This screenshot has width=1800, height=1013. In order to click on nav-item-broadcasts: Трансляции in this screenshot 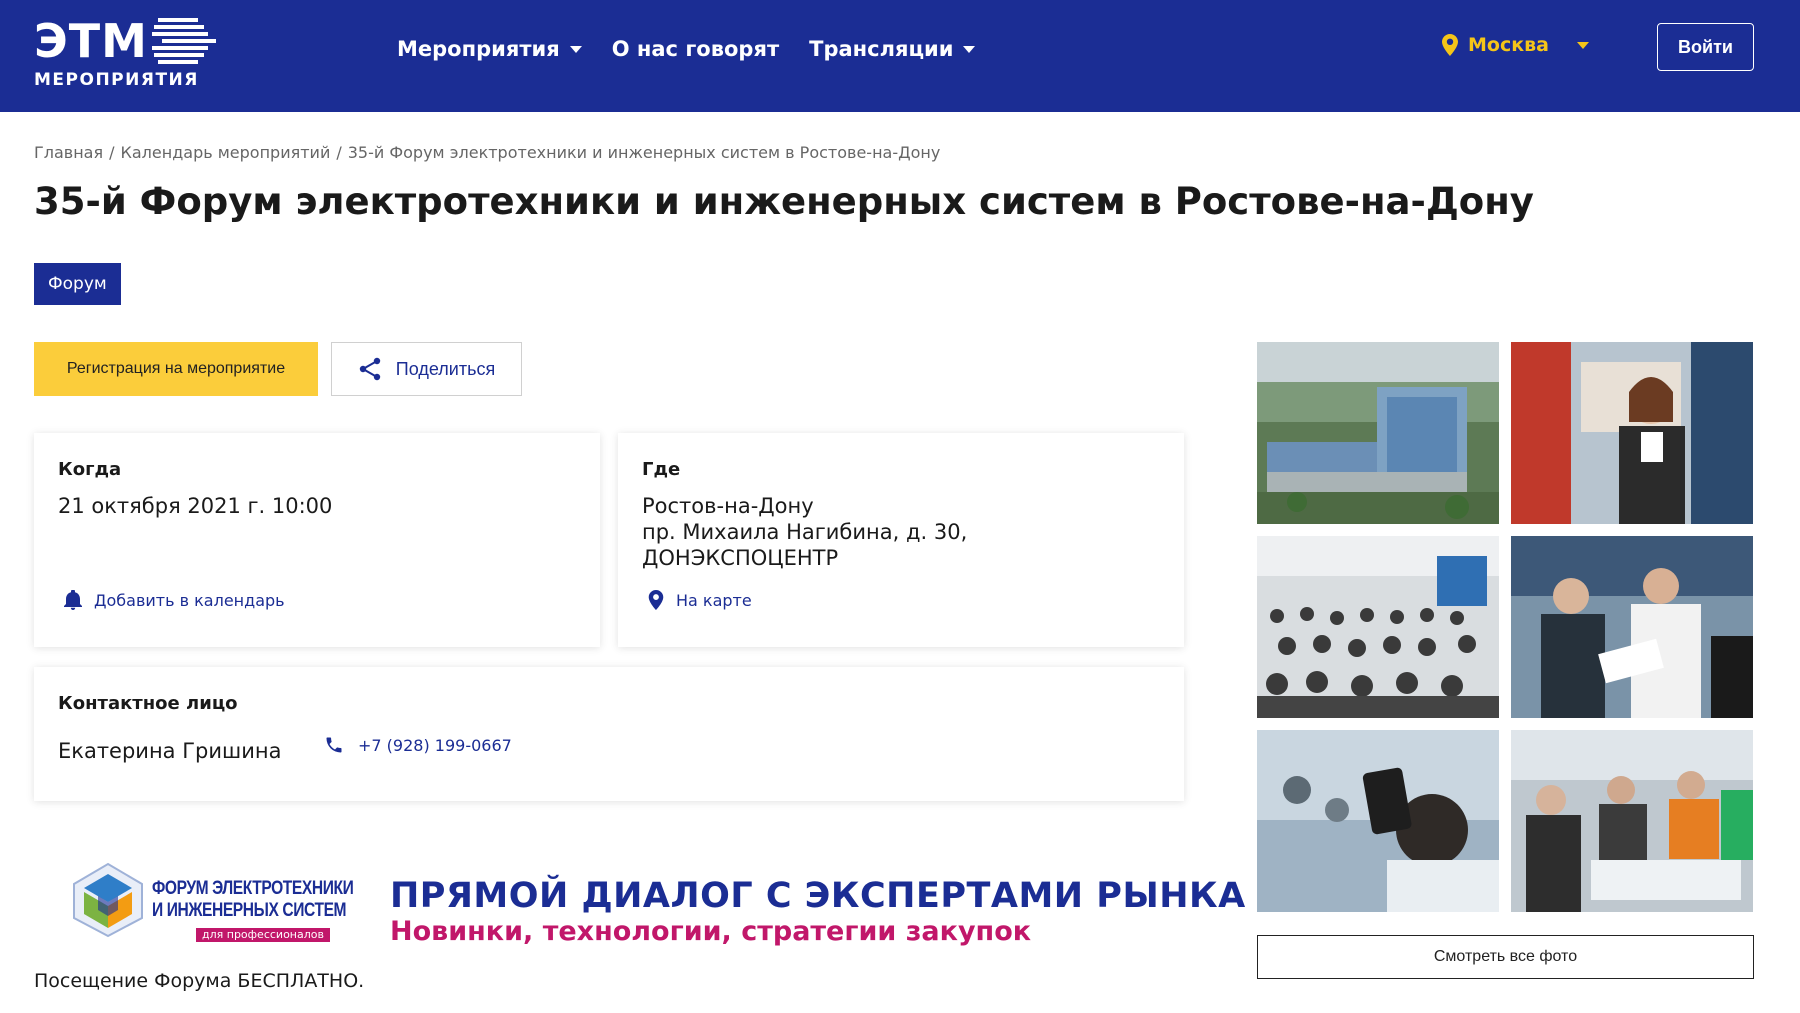, I will do `click(892, 49)`.